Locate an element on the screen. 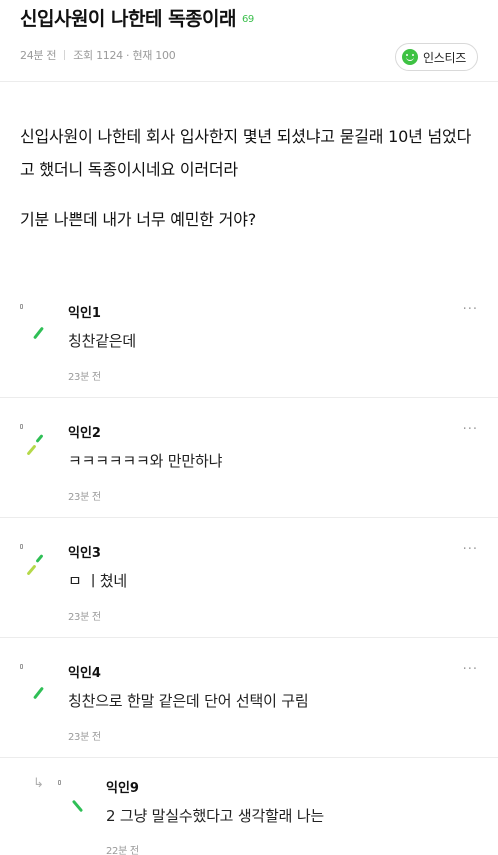 The width and height of the screenshot is (498, 855). reply-arrow-icon: ↳ is located at coordinates (38, 783).